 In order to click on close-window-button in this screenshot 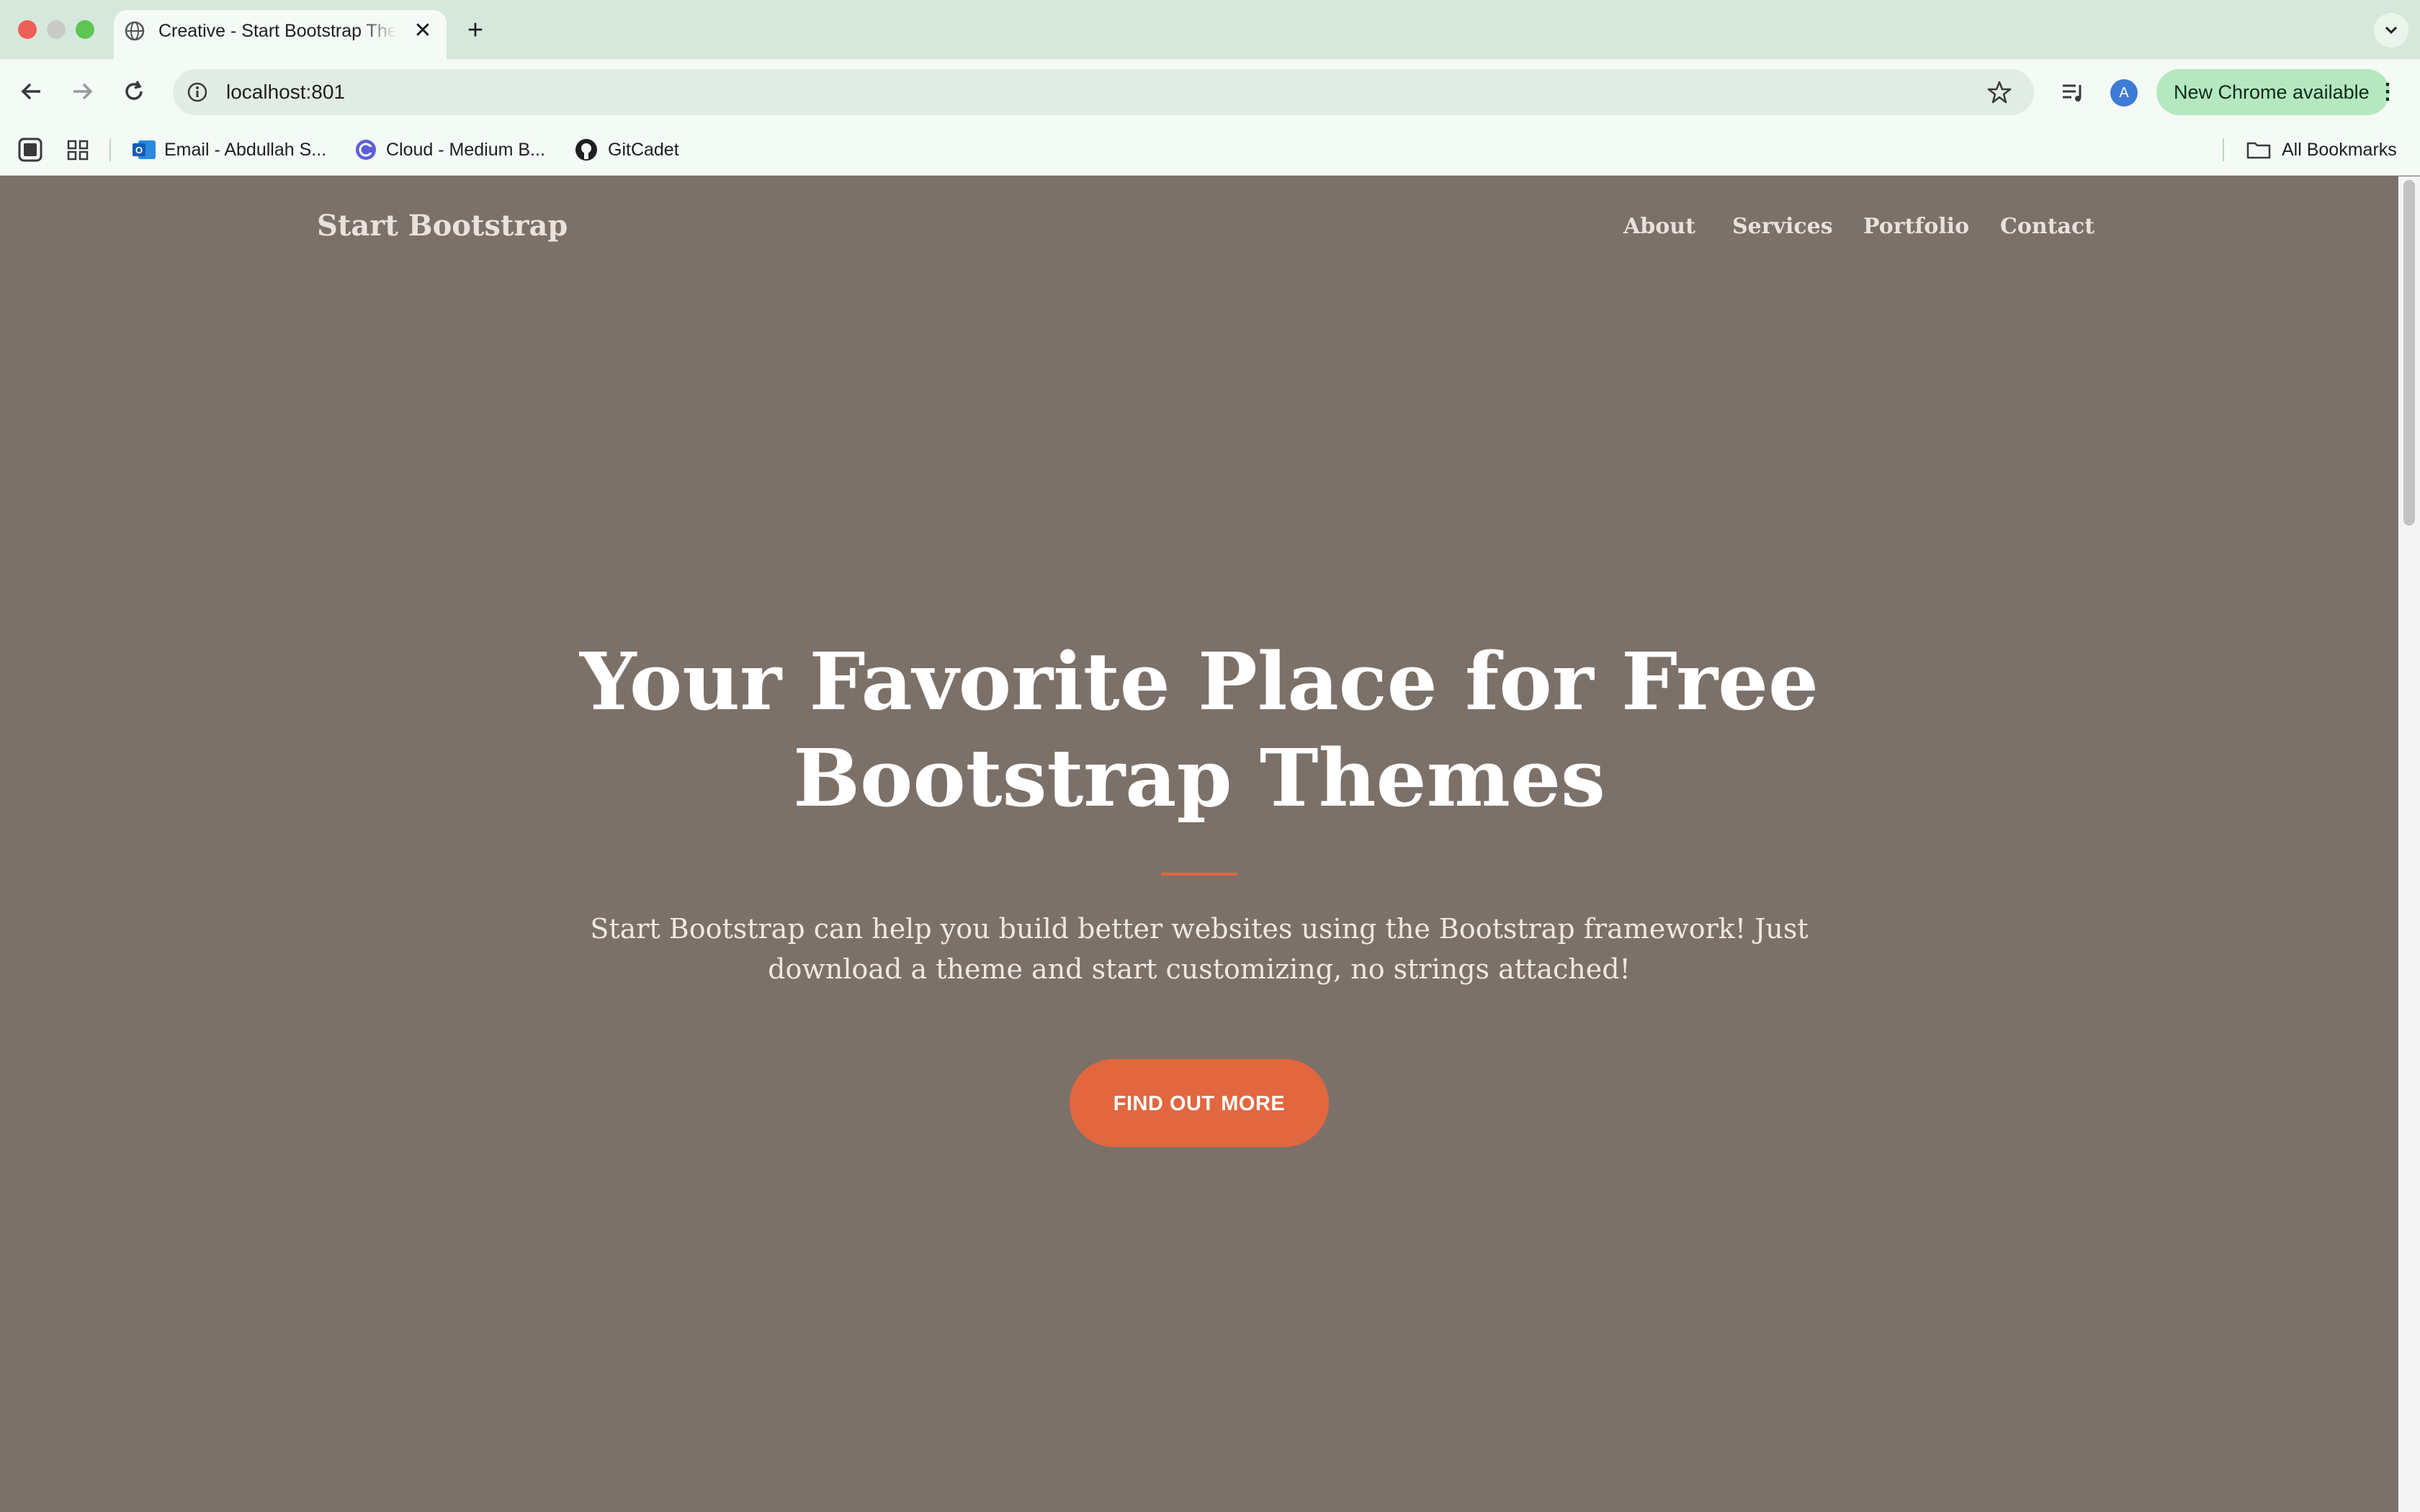, I will do `click(27, 29)`.